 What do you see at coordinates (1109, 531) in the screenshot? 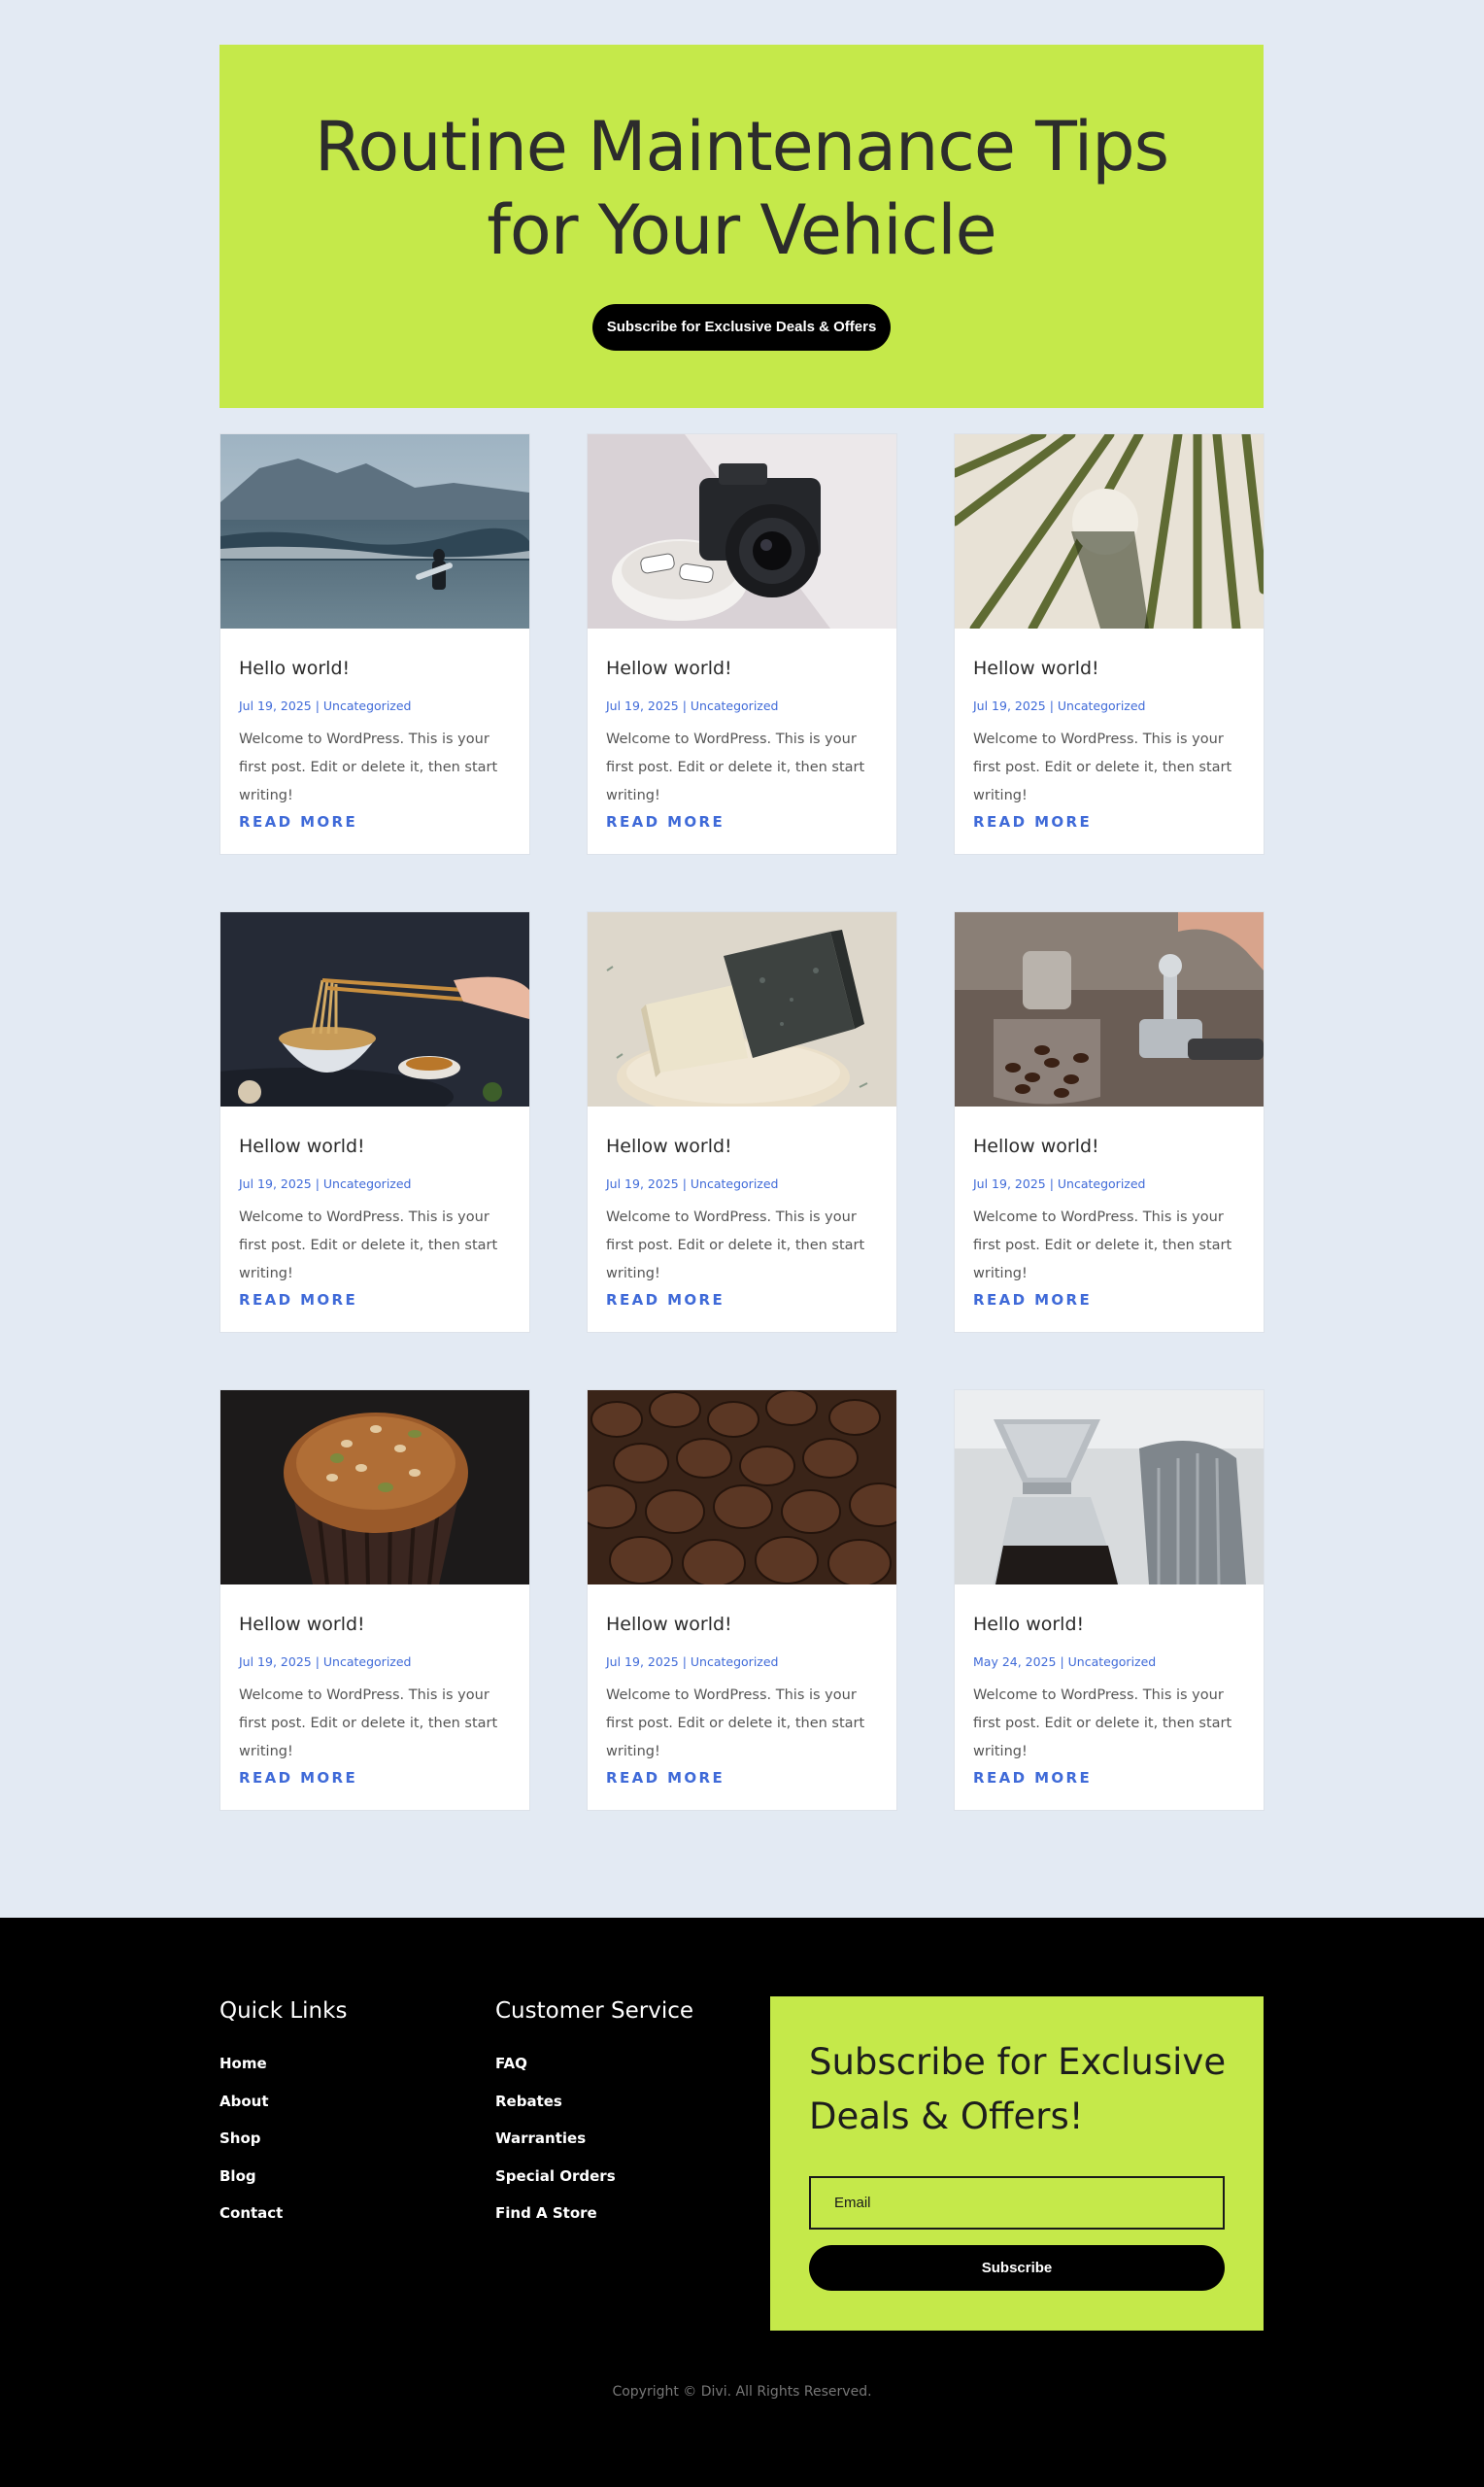
I see `post-image-palm-leaf` at bounding box center [1109, 531].